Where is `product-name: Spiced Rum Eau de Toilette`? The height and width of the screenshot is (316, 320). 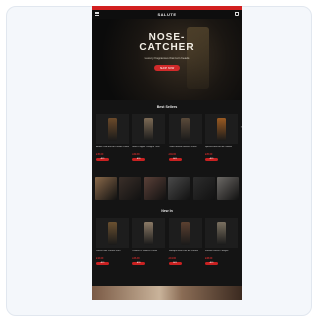 product-name: Spiced Rum Eau de Toilette is located at coordinates (221, 149).